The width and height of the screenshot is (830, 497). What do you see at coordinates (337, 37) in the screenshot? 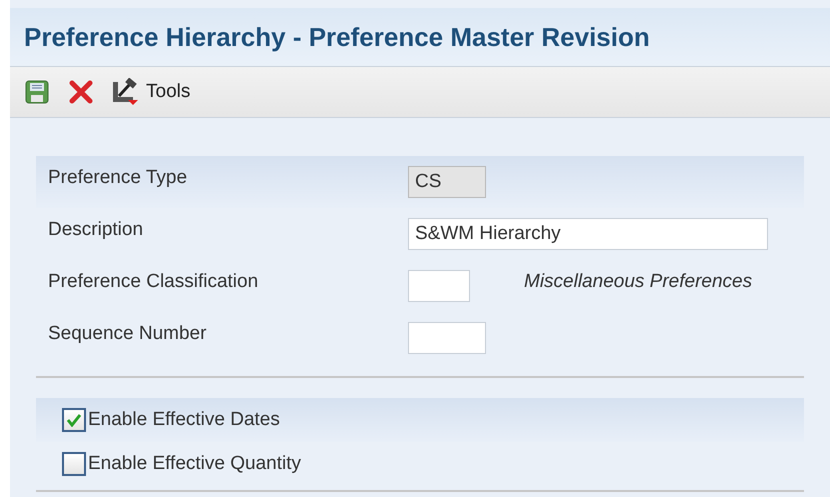
I see `window-title: Preference Hierarchy - Preference Master Revision` at bounding box center [337, 37].